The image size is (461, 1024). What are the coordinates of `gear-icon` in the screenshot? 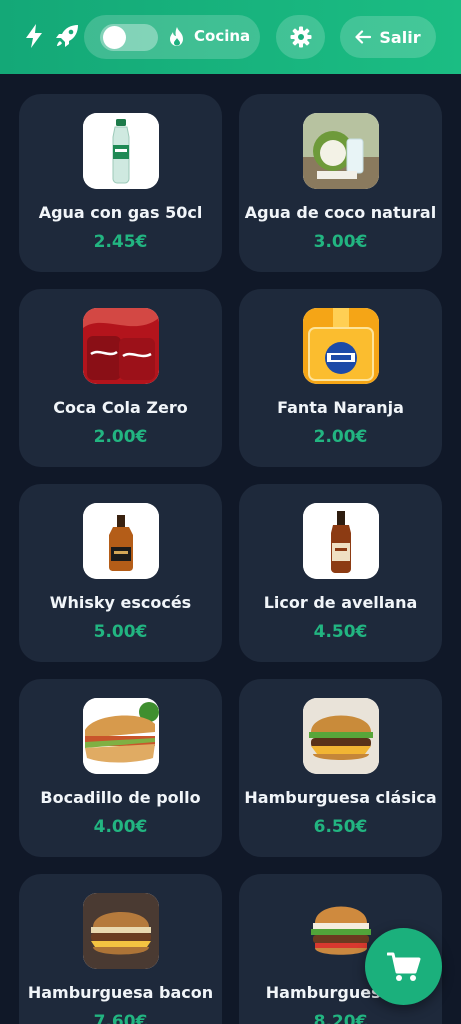 It's located at (300, 37).